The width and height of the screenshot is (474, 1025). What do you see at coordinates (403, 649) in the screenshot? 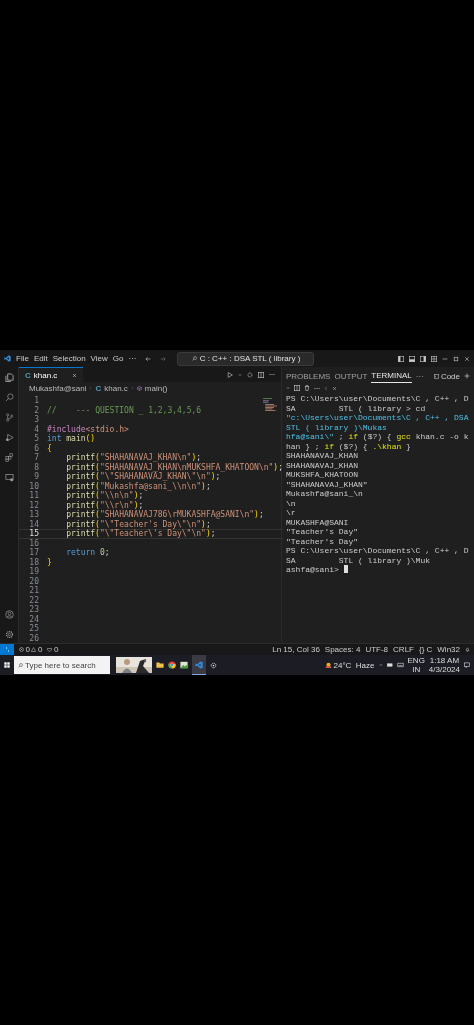
I see `status-item: CRLF` at bounding box center [403, 649].